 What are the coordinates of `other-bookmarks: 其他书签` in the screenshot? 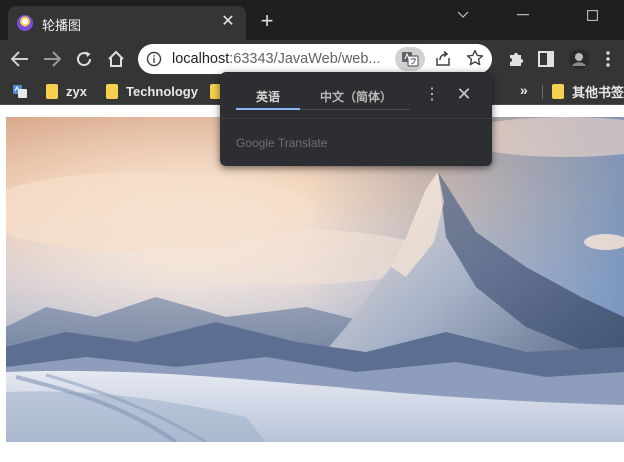 It's located at (588, 91).